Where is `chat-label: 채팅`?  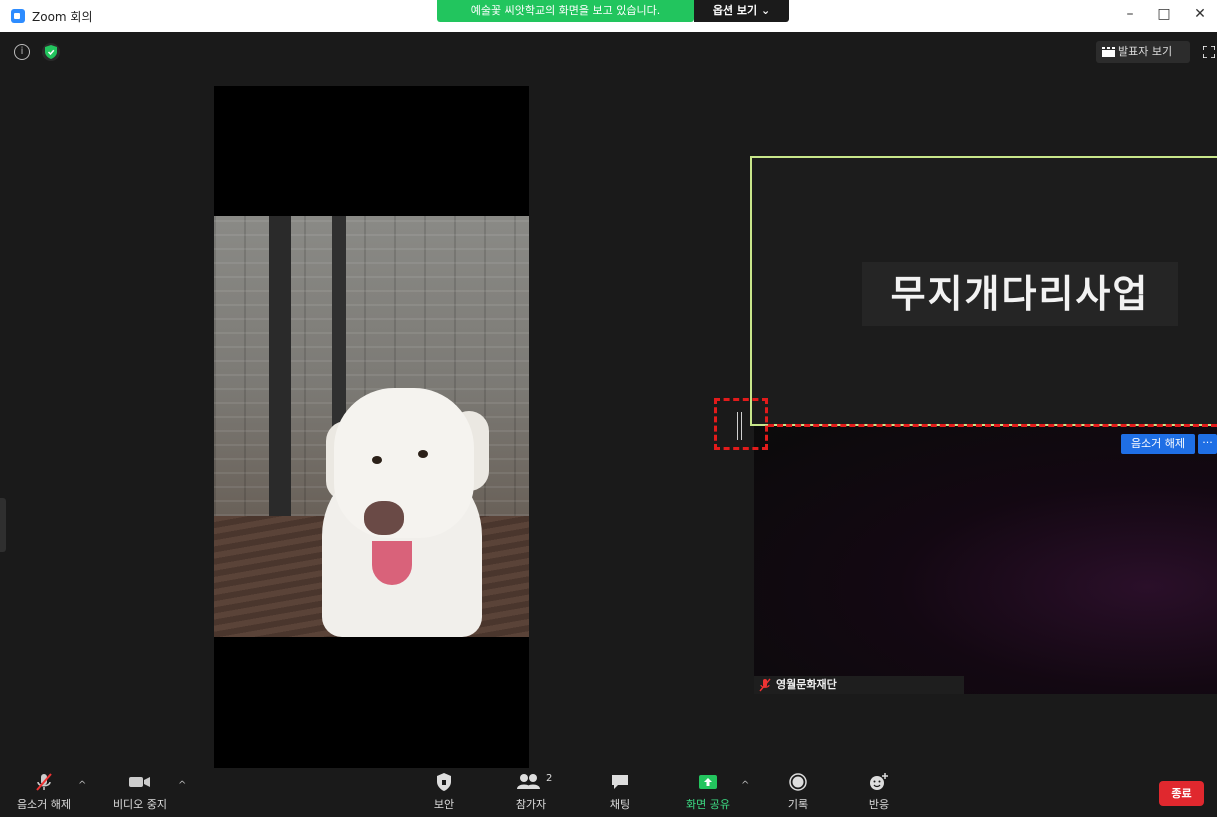 chat-label: 채팅 is located at coordinates (620, 804).